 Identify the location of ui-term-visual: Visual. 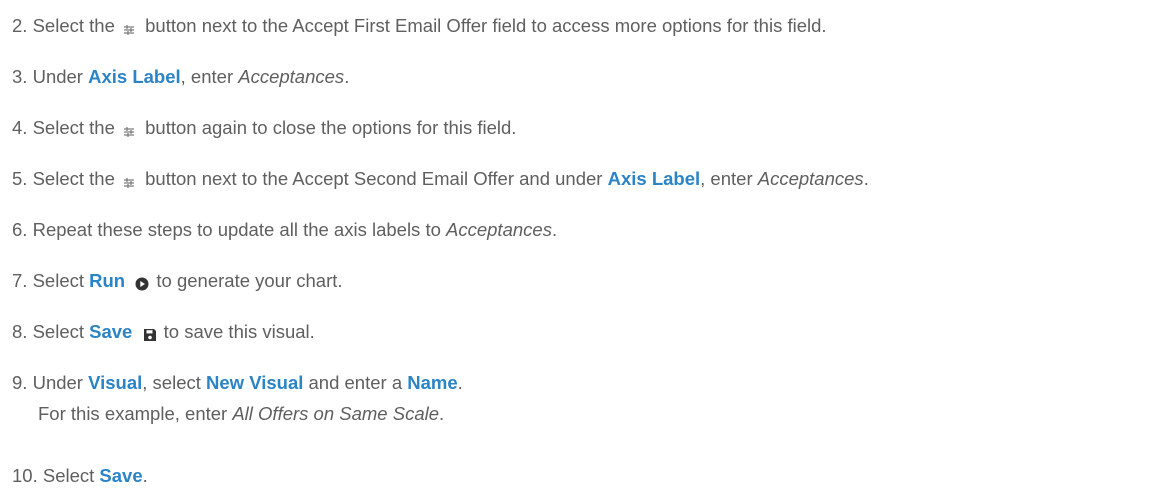
(115, 382).